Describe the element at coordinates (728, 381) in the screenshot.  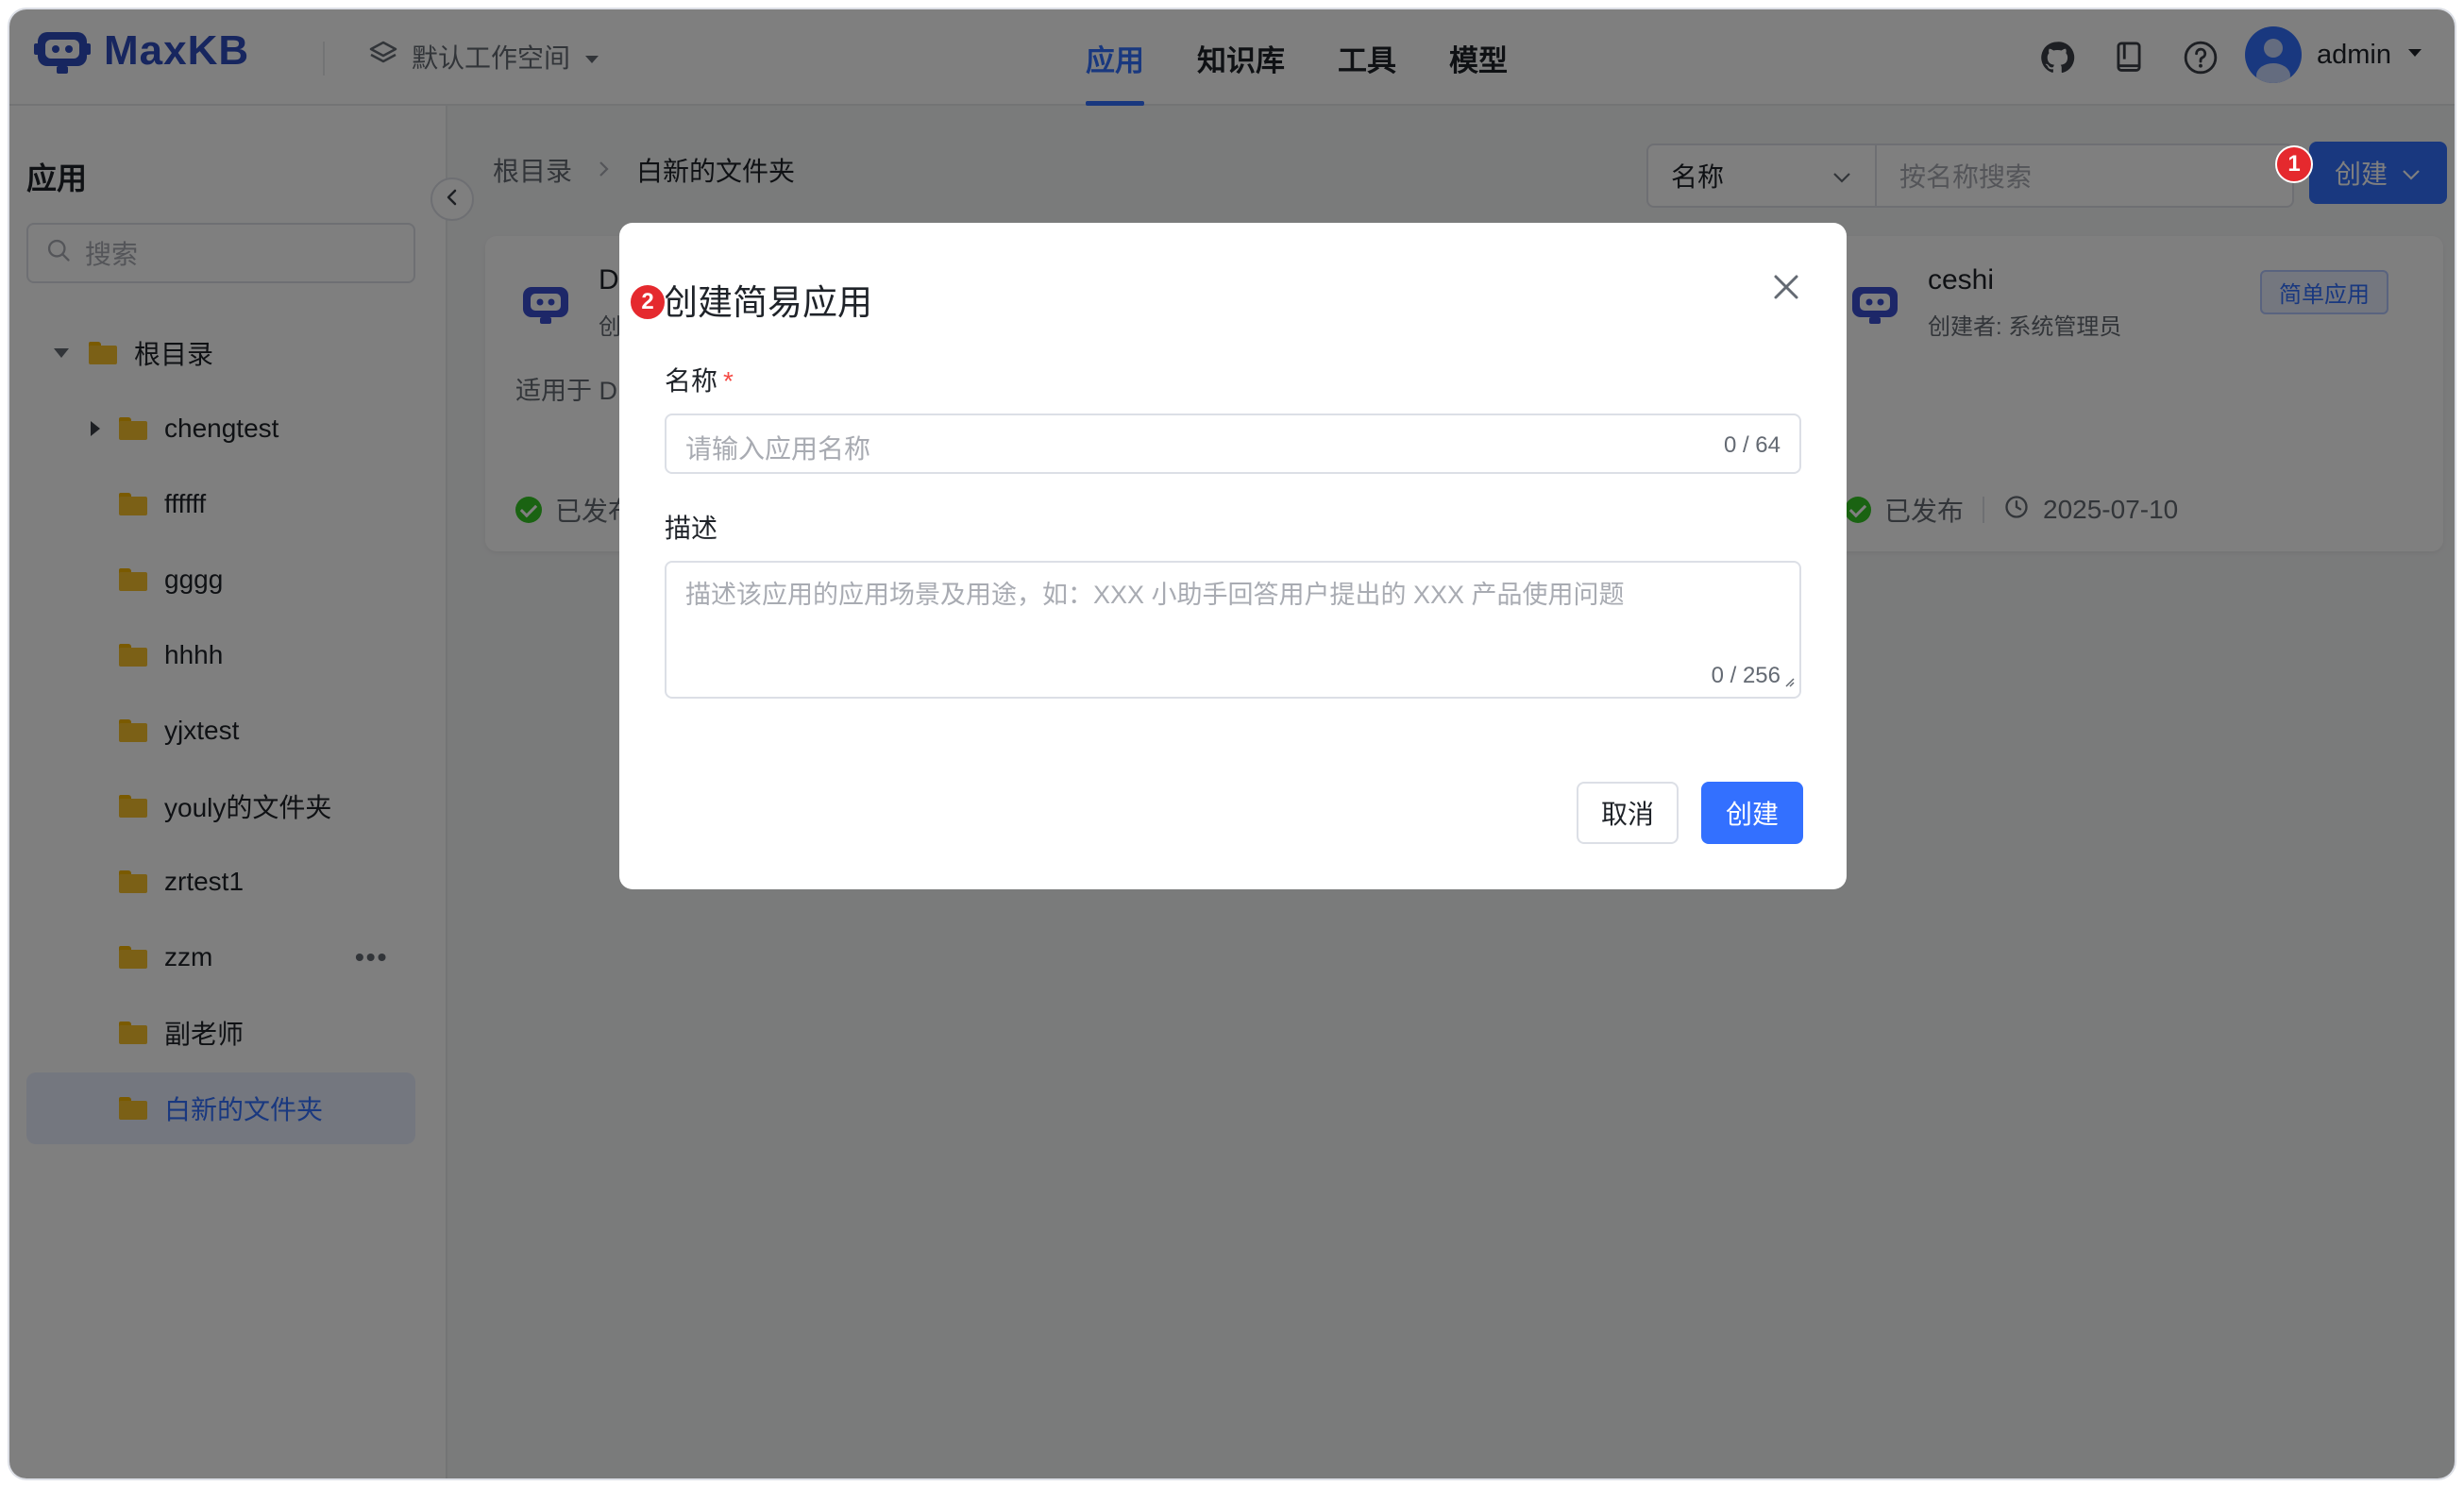
I see `required-mark: *` at that location.